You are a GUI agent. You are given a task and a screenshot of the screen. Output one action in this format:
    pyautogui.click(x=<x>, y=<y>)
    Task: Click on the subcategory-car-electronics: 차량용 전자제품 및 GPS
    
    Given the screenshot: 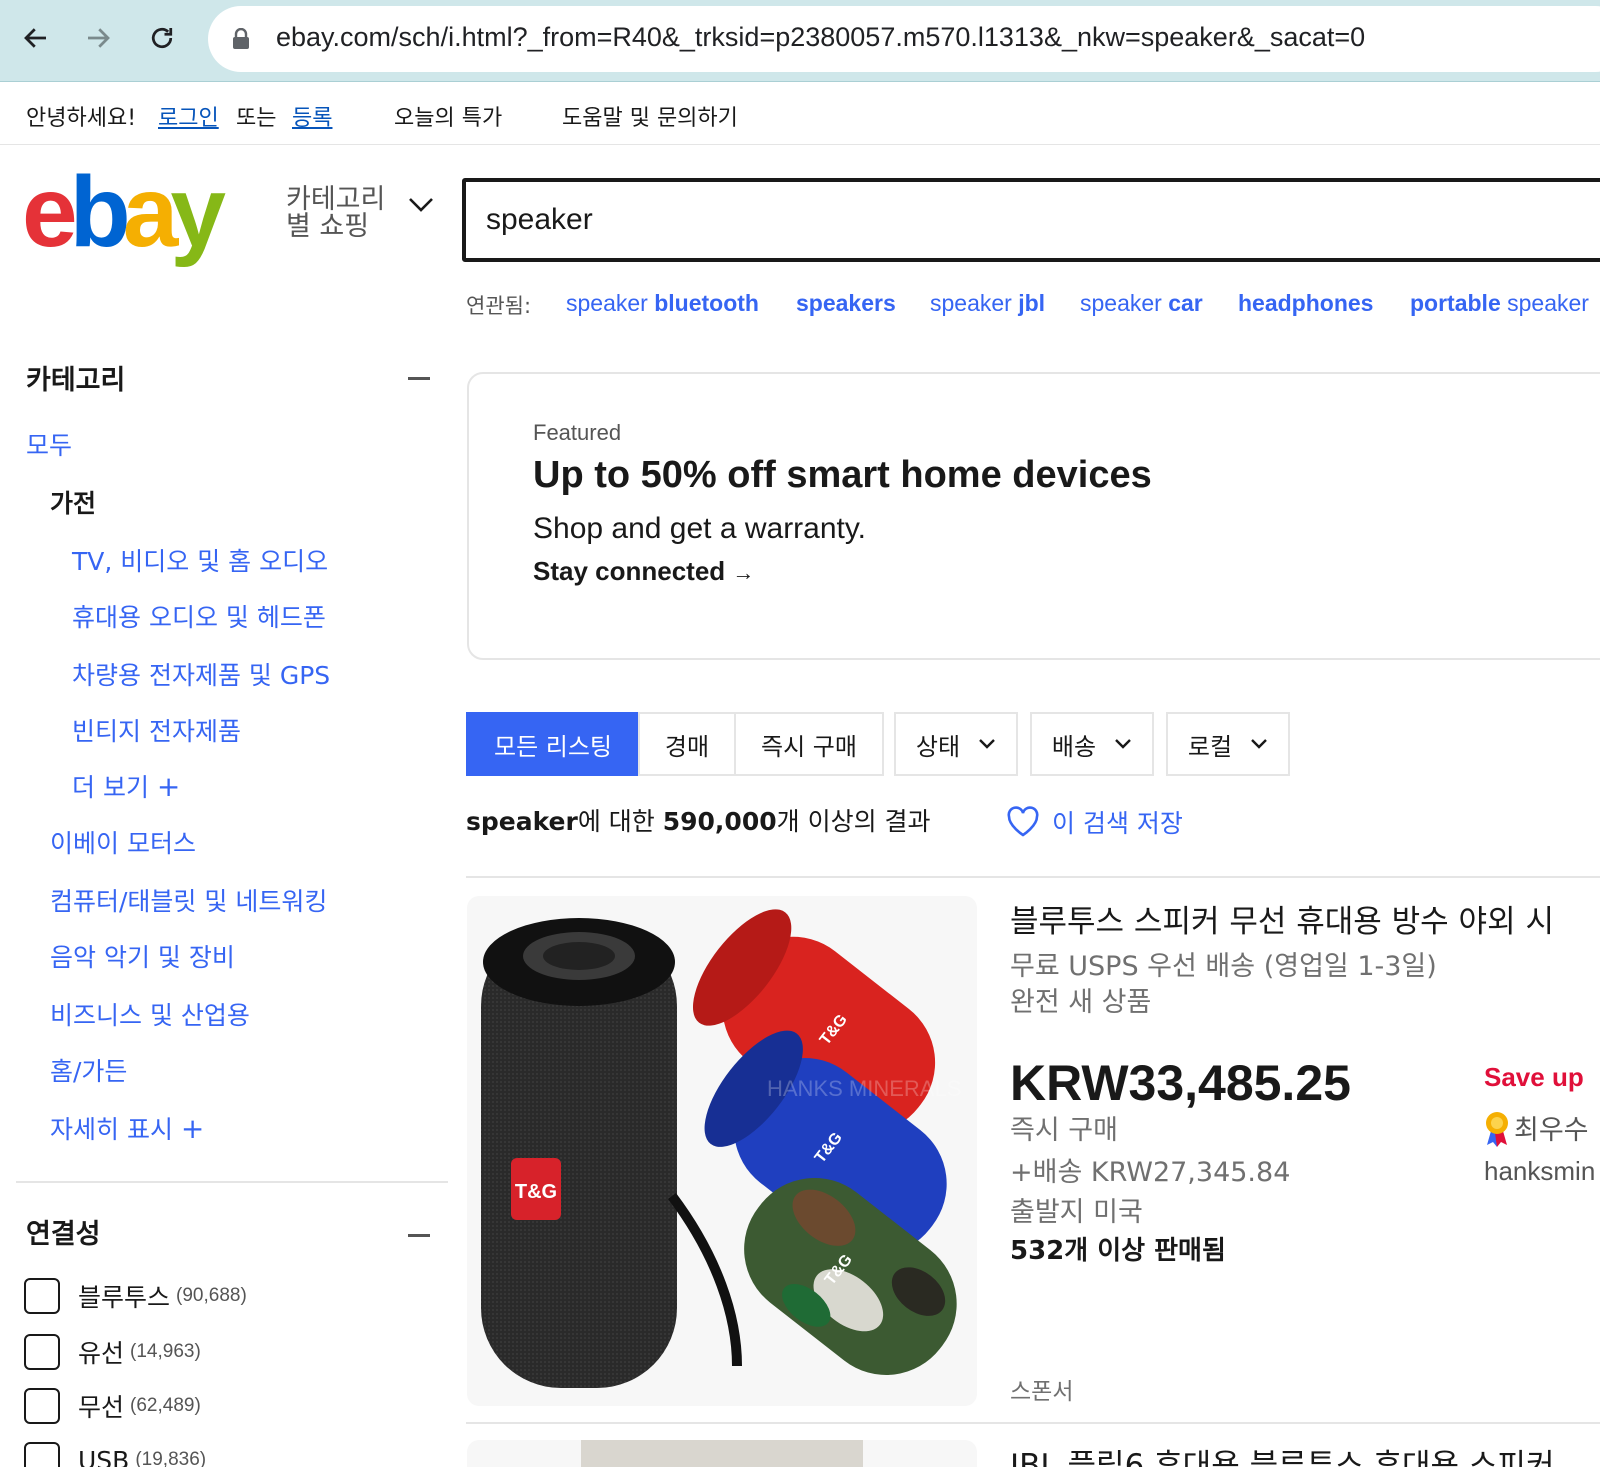 What is the action you would take?
    pyautogui.click(x=201, y=674)
    